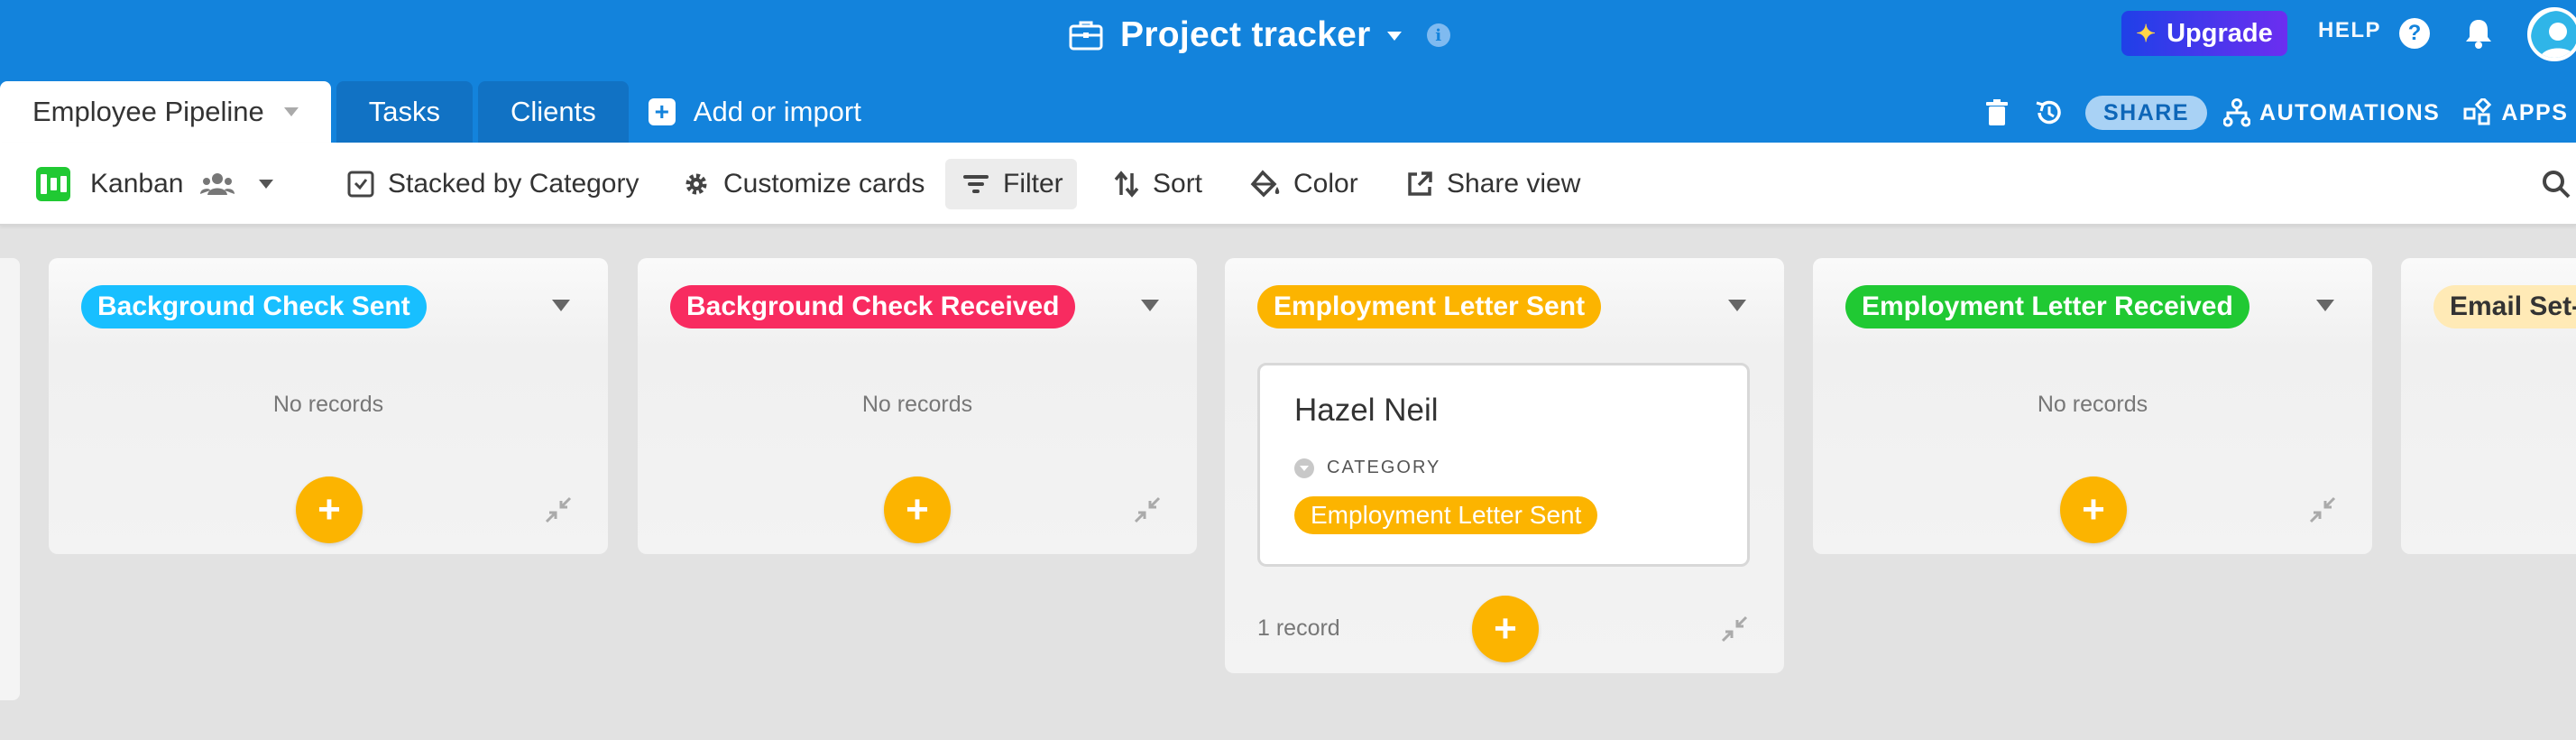  I want to click on color-button: Color, so click(1304, 184).